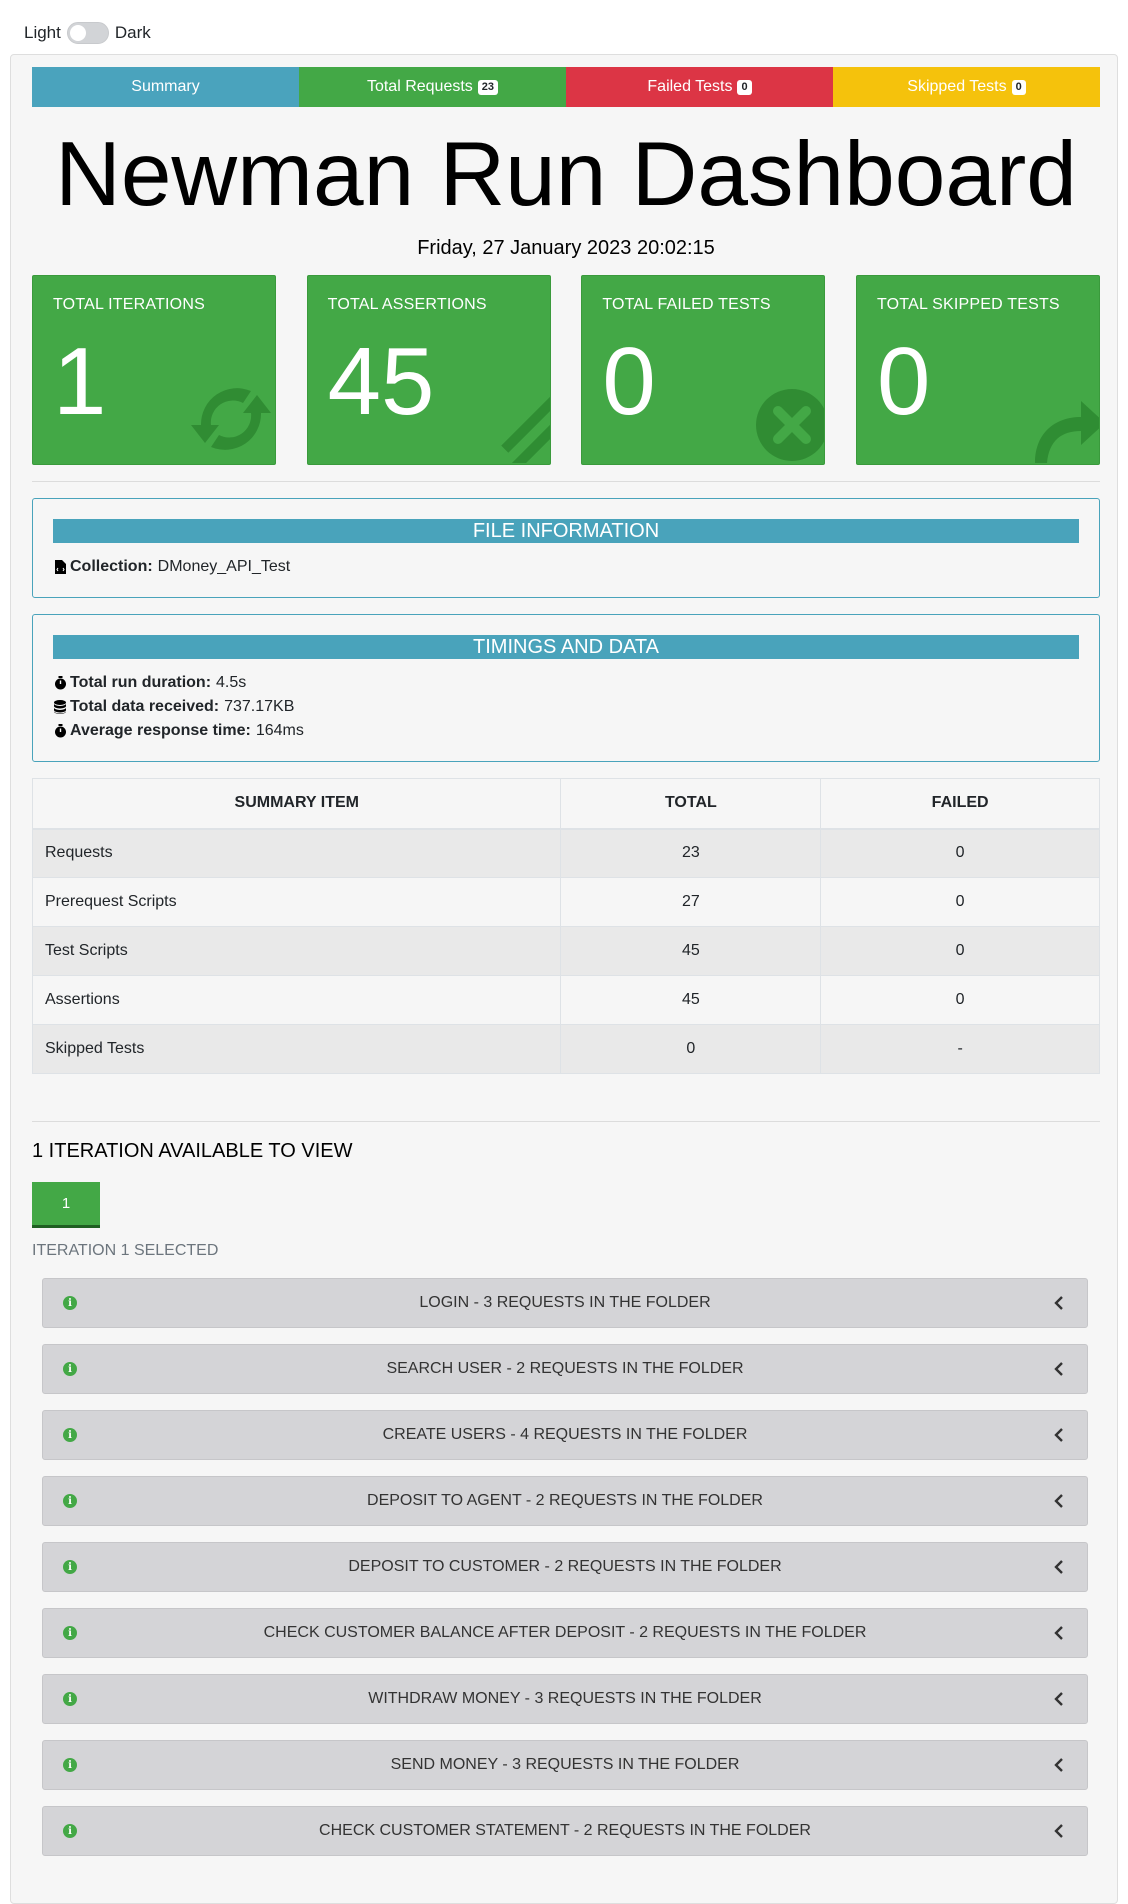 The image size is (1128, 1904). I want to click on table-row: Assertions 45 0, so click(565, 1000).